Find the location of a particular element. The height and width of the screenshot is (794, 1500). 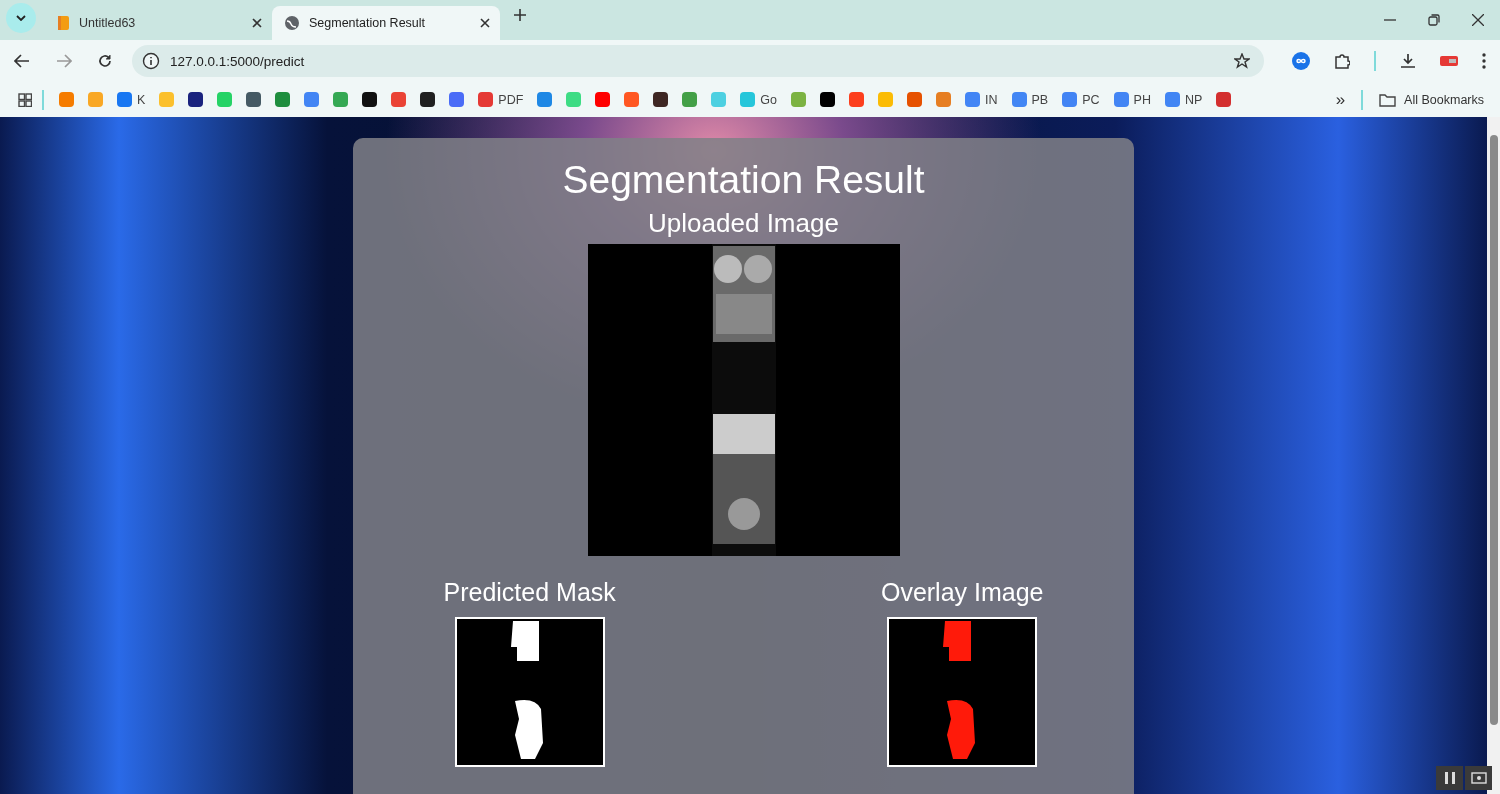

restore-icon is located at coordinates (1434, 20).